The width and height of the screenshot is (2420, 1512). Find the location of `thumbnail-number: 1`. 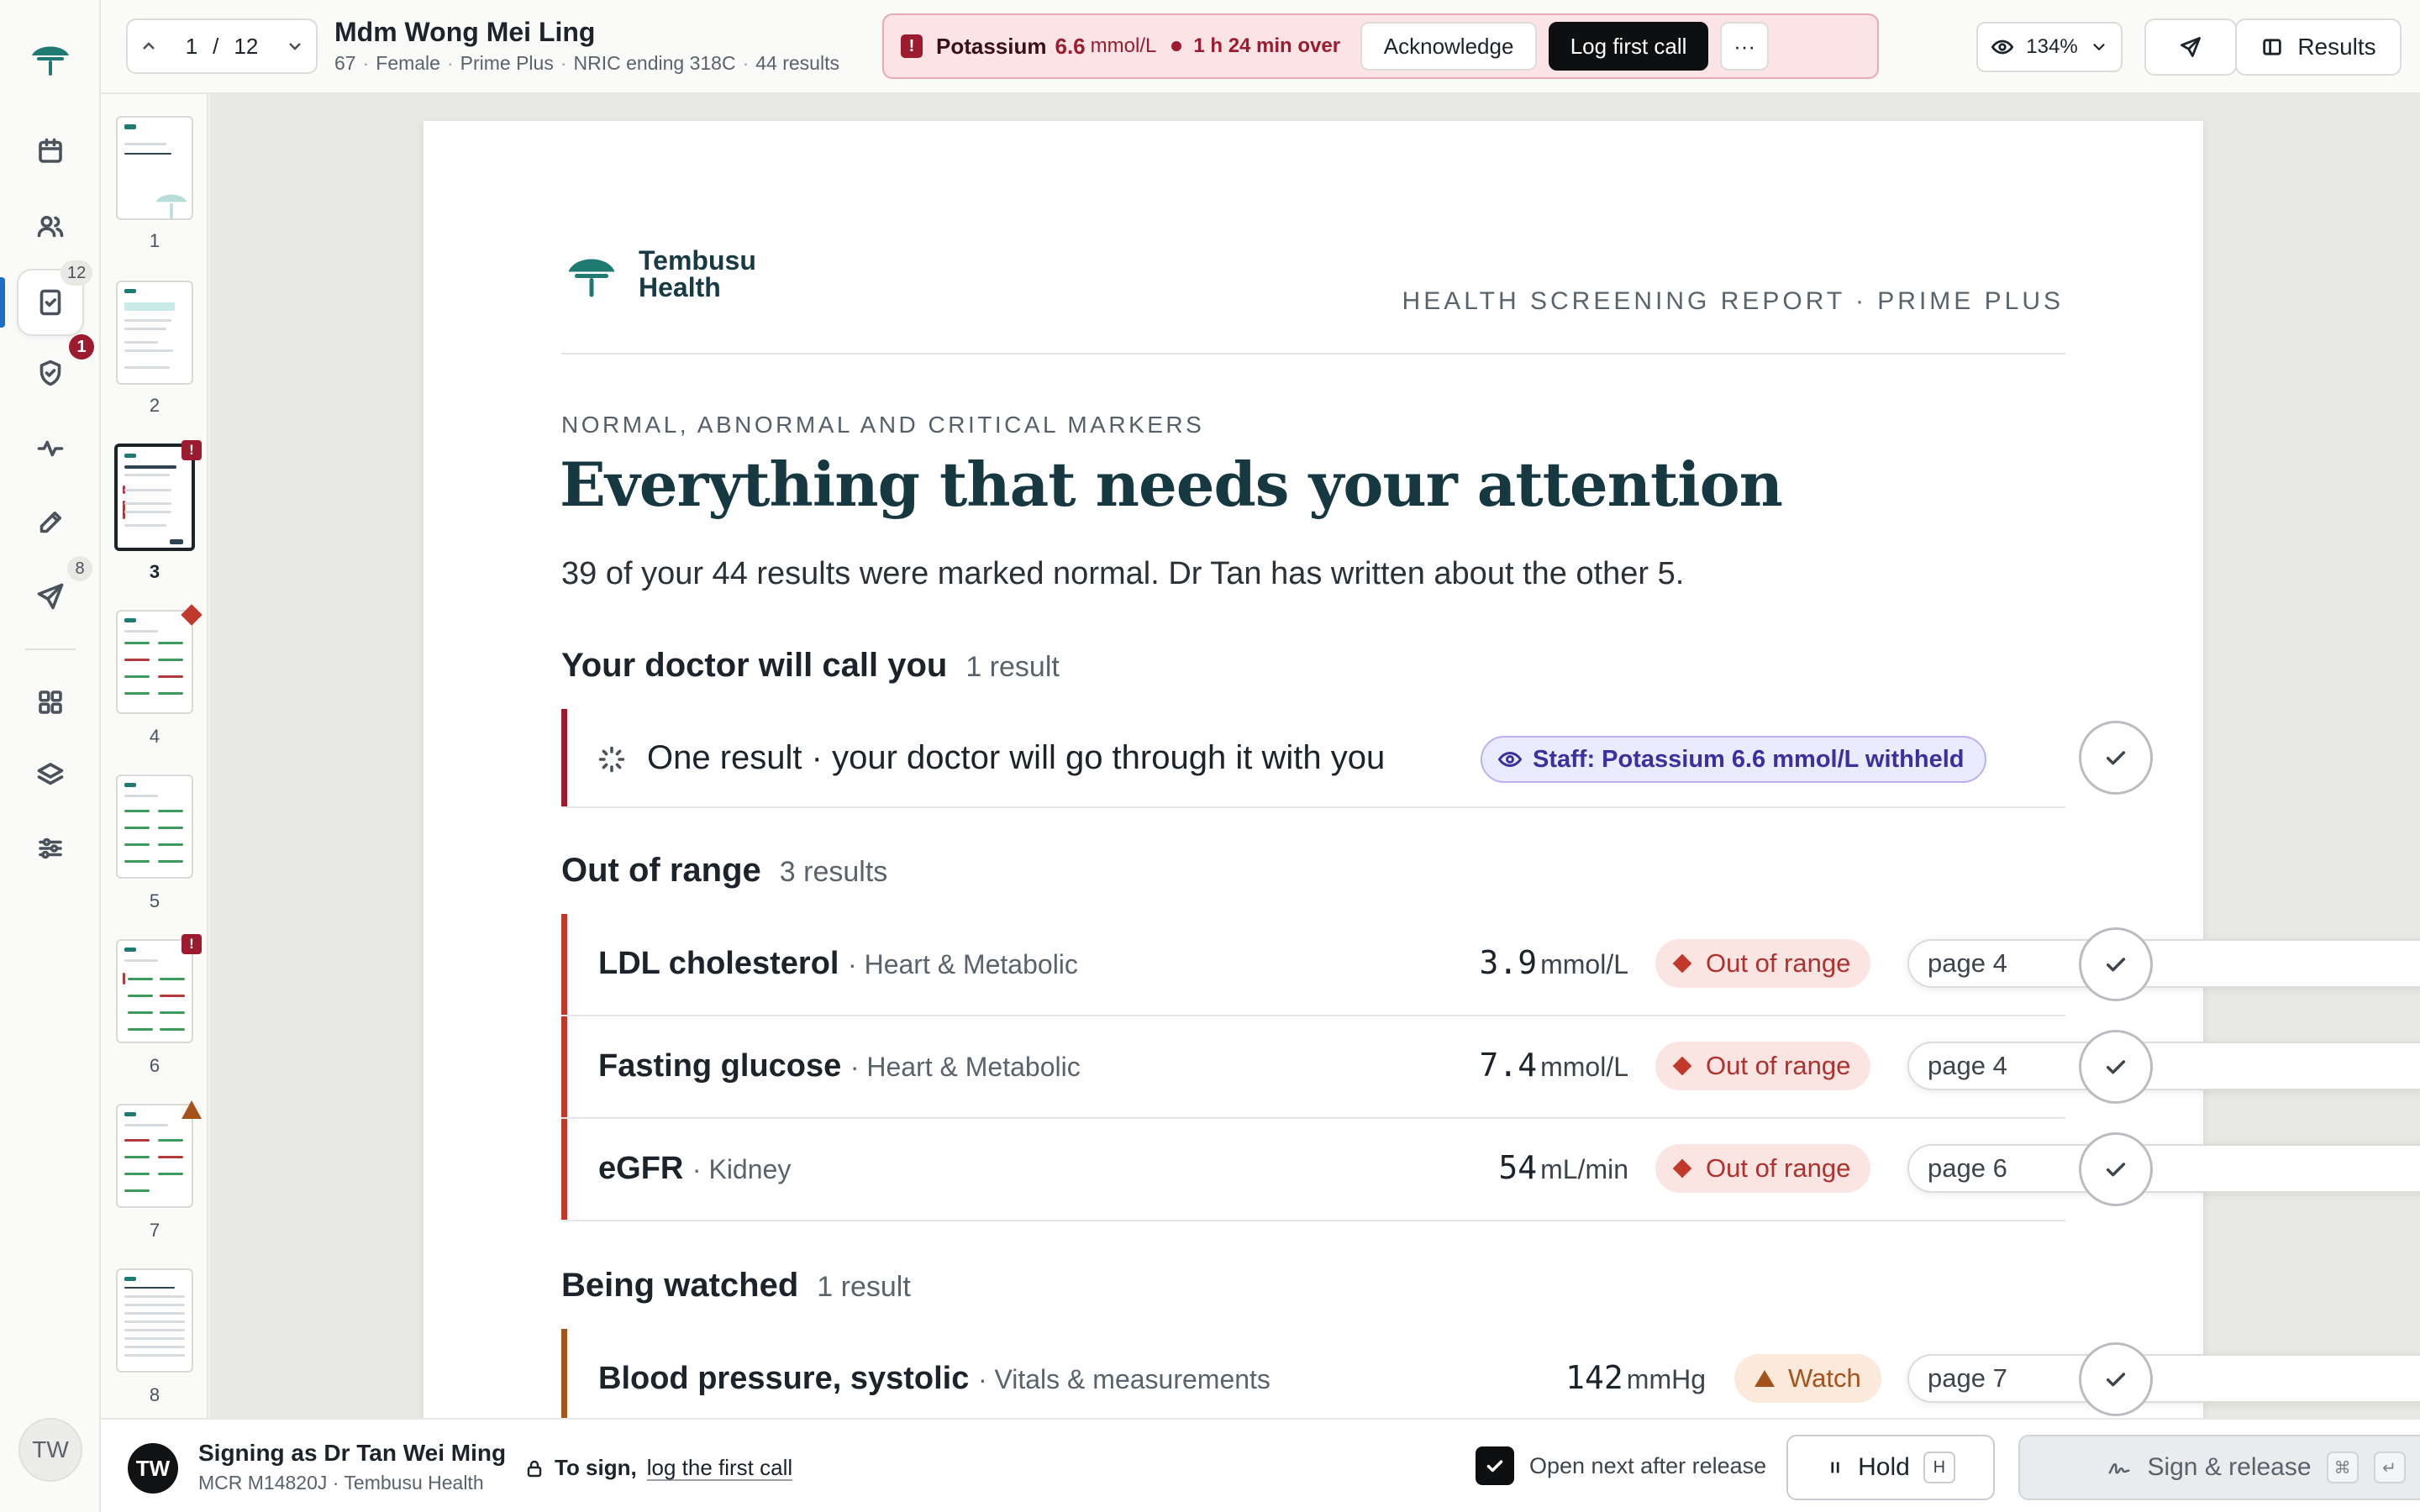

thumbnail-number: 1 is located at coordinates (154, 240).